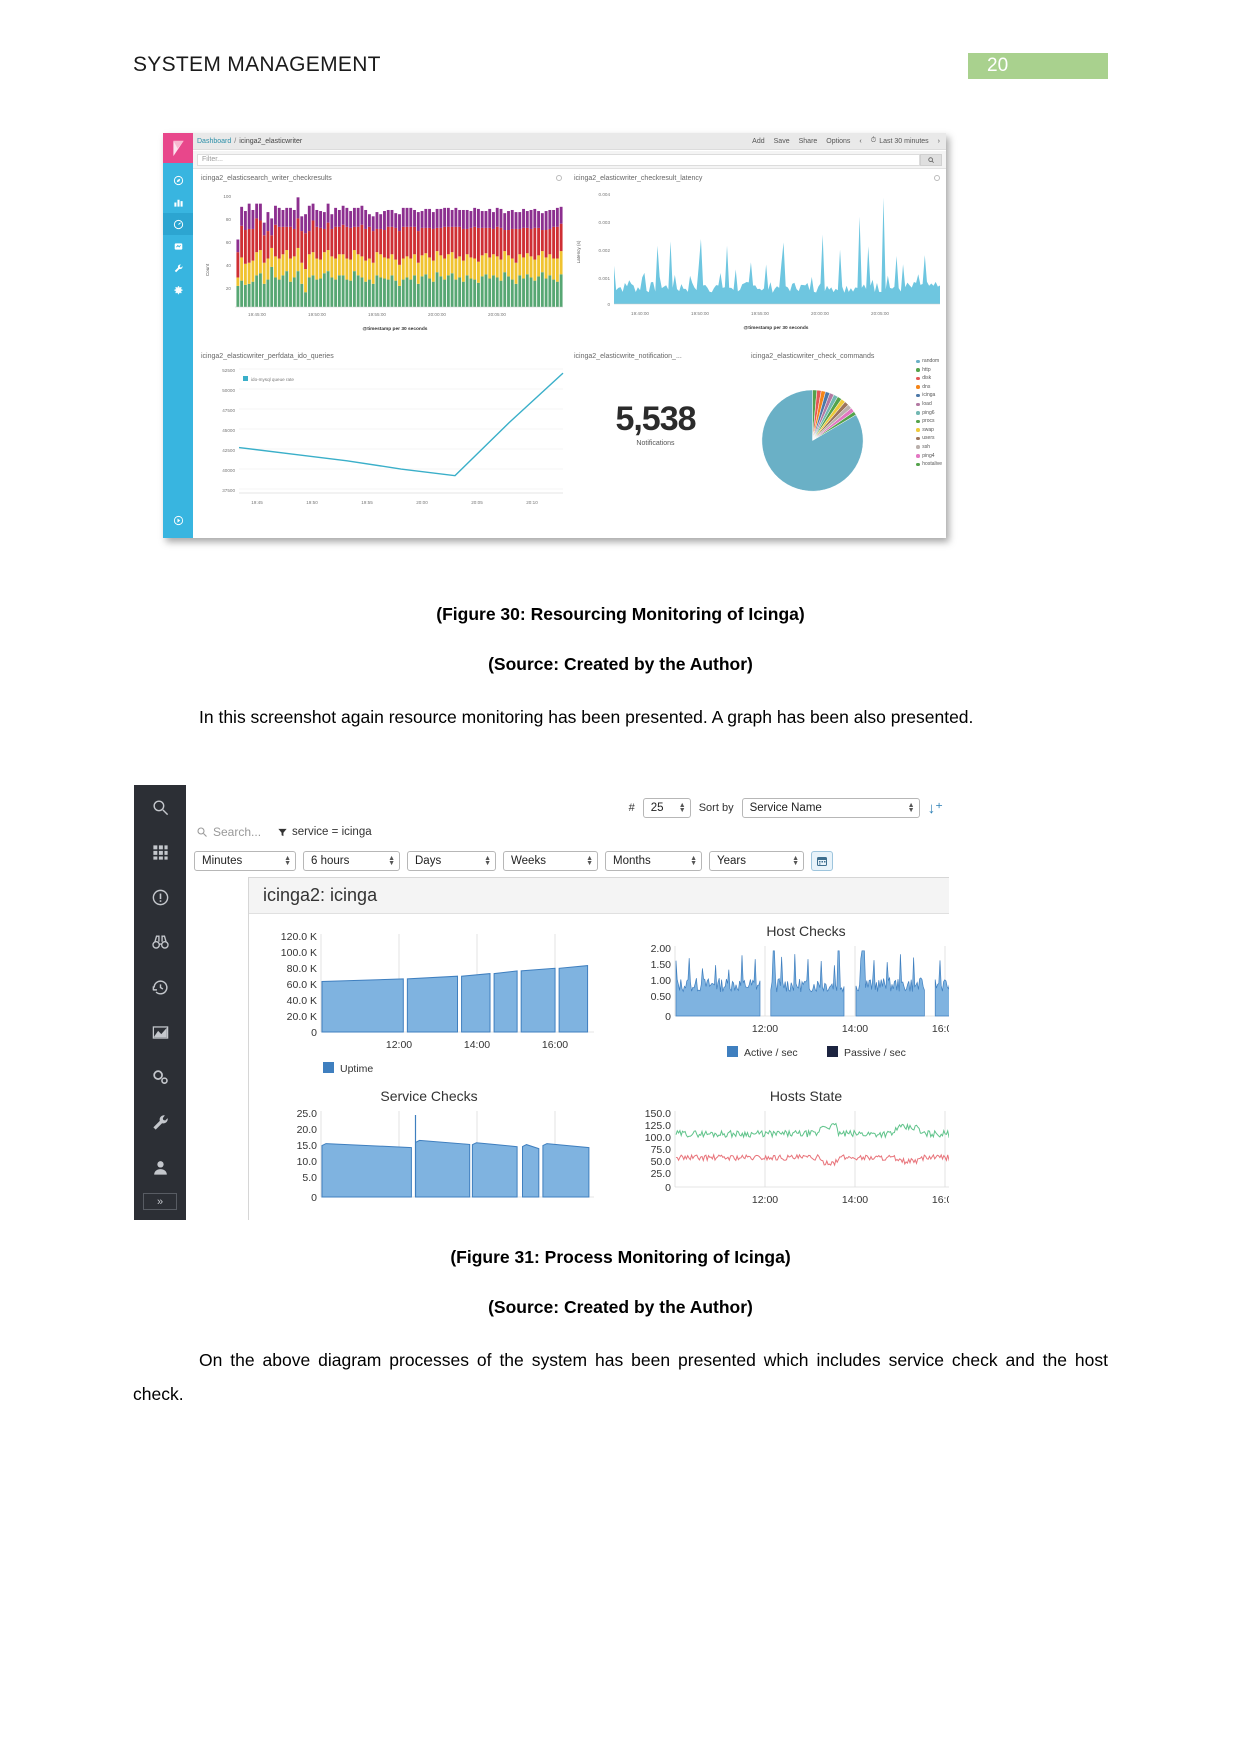 The width and height of the screenshot is (1241, 1754). What do you see at coordinates (758, 141) in the screenshot?
I see `add-button: Add` at bounding box center [758, 141].